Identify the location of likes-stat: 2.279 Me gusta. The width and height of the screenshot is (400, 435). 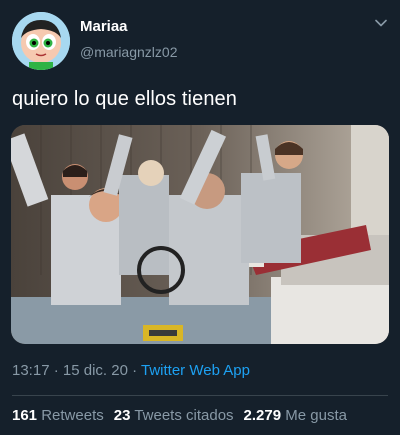
(295, 415).